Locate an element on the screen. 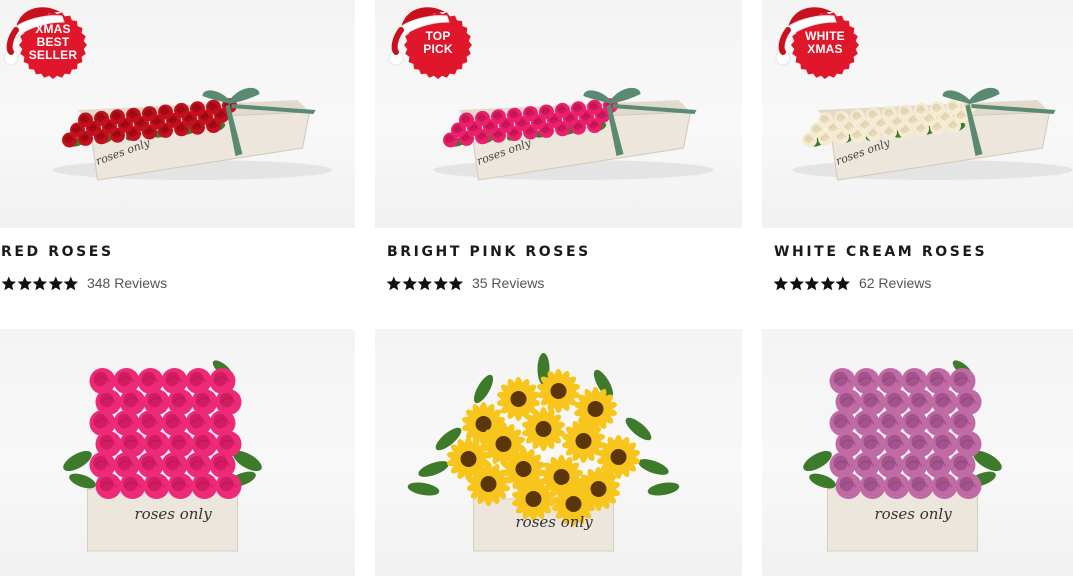  christmas-badge: WHITE XMAS is located at coordinates (817, 42).